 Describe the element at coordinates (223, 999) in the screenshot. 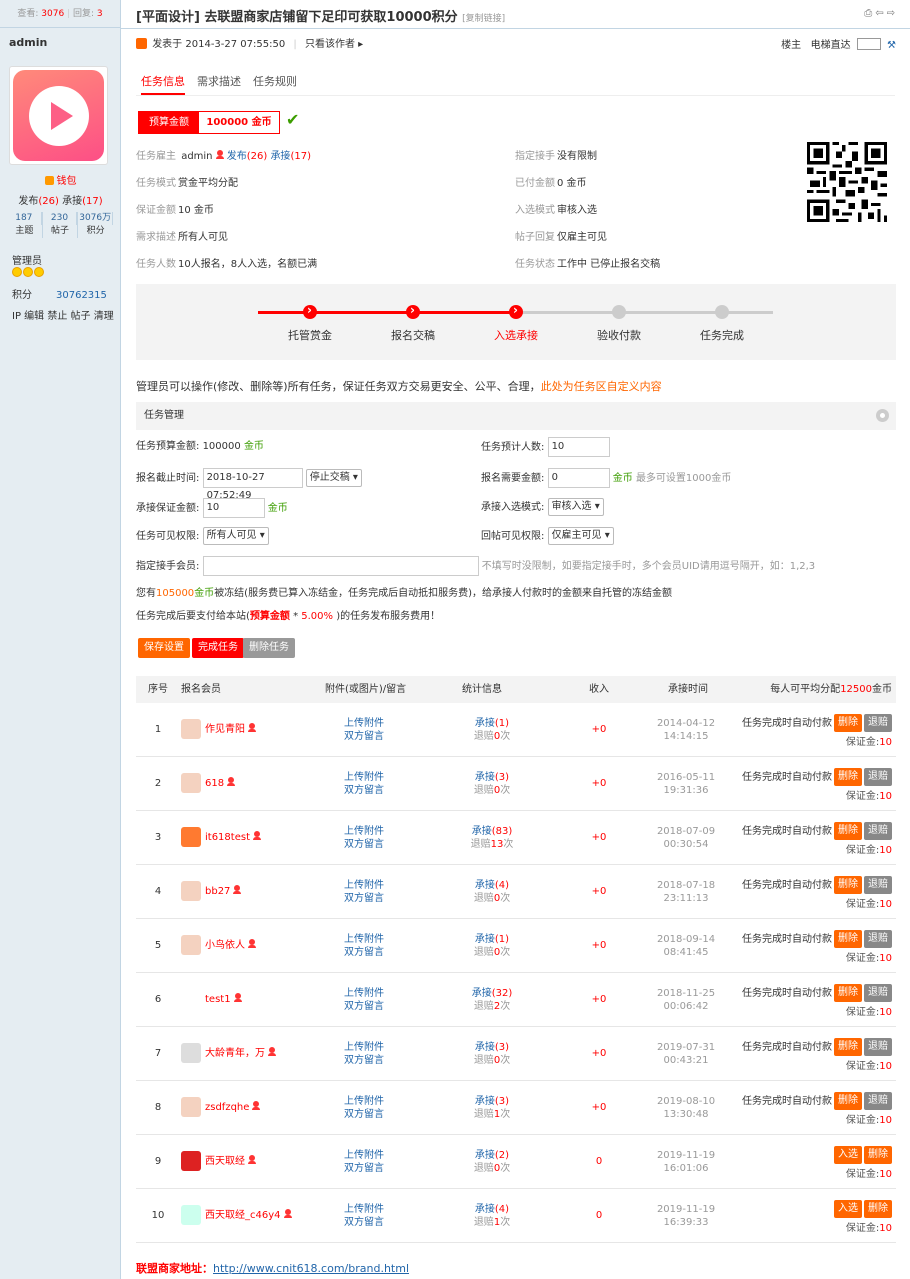

I see `member-link: test1` at that location.